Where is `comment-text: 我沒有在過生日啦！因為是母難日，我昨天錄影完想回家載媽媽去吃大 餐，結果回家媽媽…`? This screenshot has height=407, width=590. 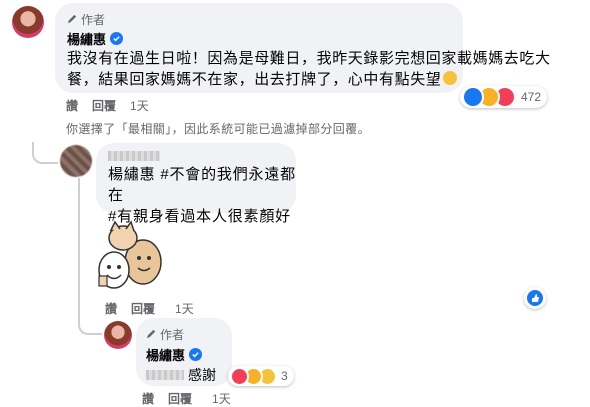 comment-text: 我沒有在過生日啦！因為是母難日，我昨天錄影完想回家載媽媽去吃大 餐，結果回家媽媽… is located at coordinates (309, 69).